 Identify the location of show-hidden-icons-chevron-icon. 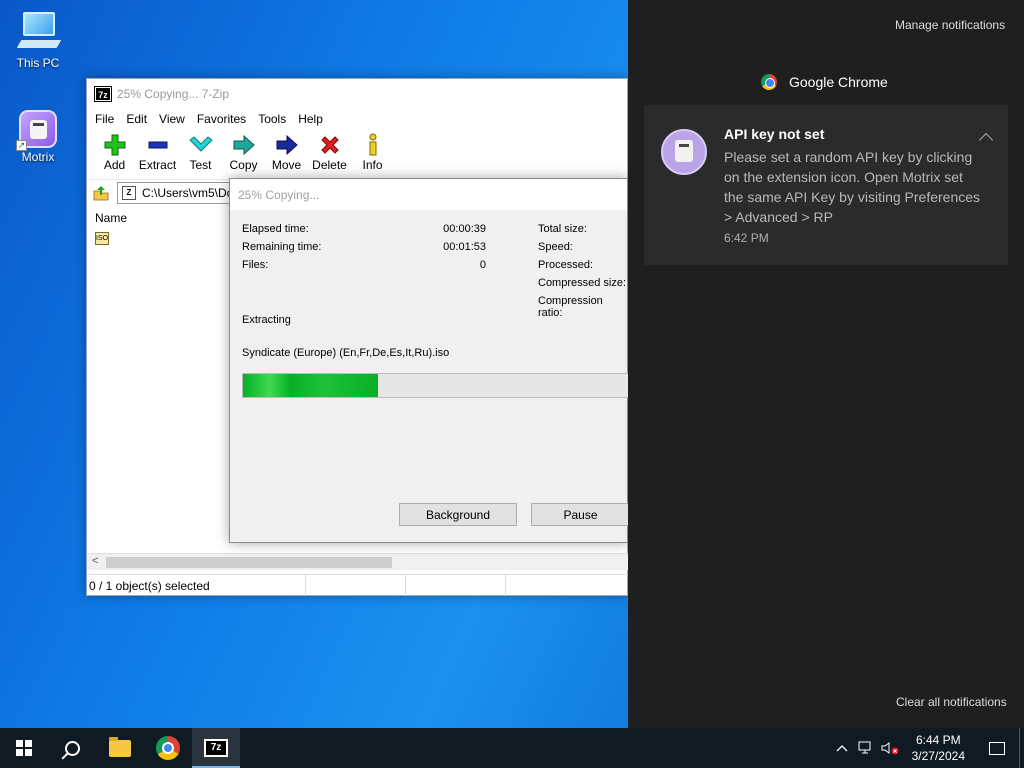
(842, 748).